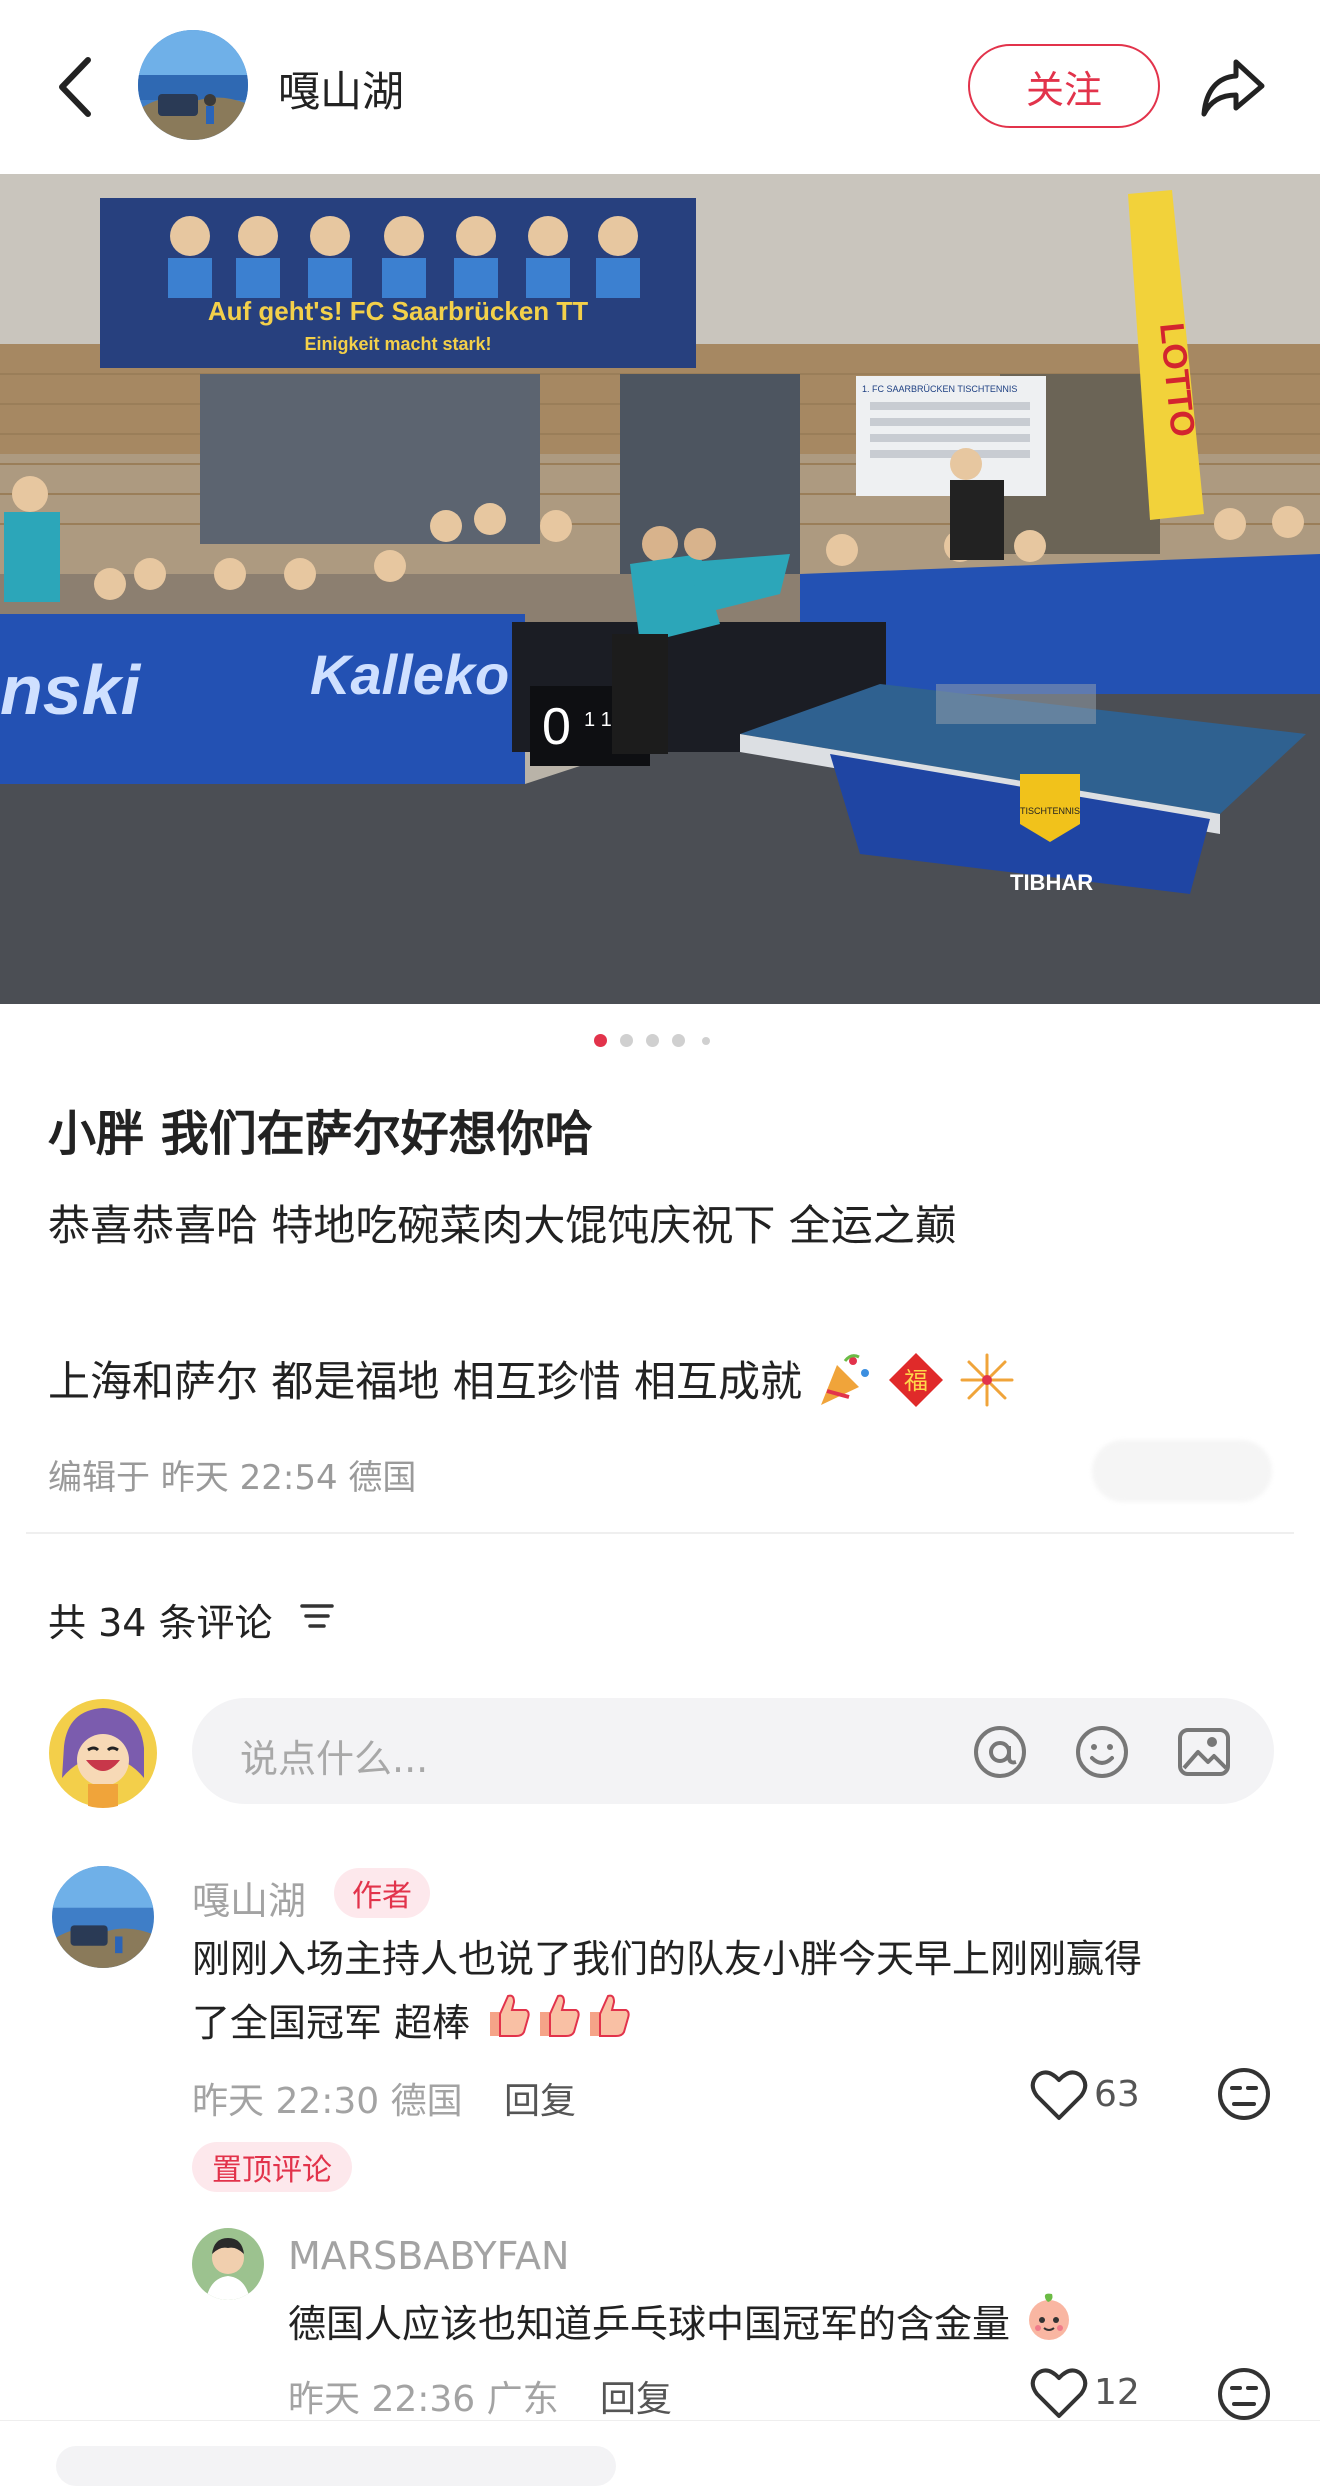 The image size is (1320, 2486). Describe the element at coordinates (423, 2399) in the screenshot. I see `reply-meta: 昨天 22:36 广东` at that location.